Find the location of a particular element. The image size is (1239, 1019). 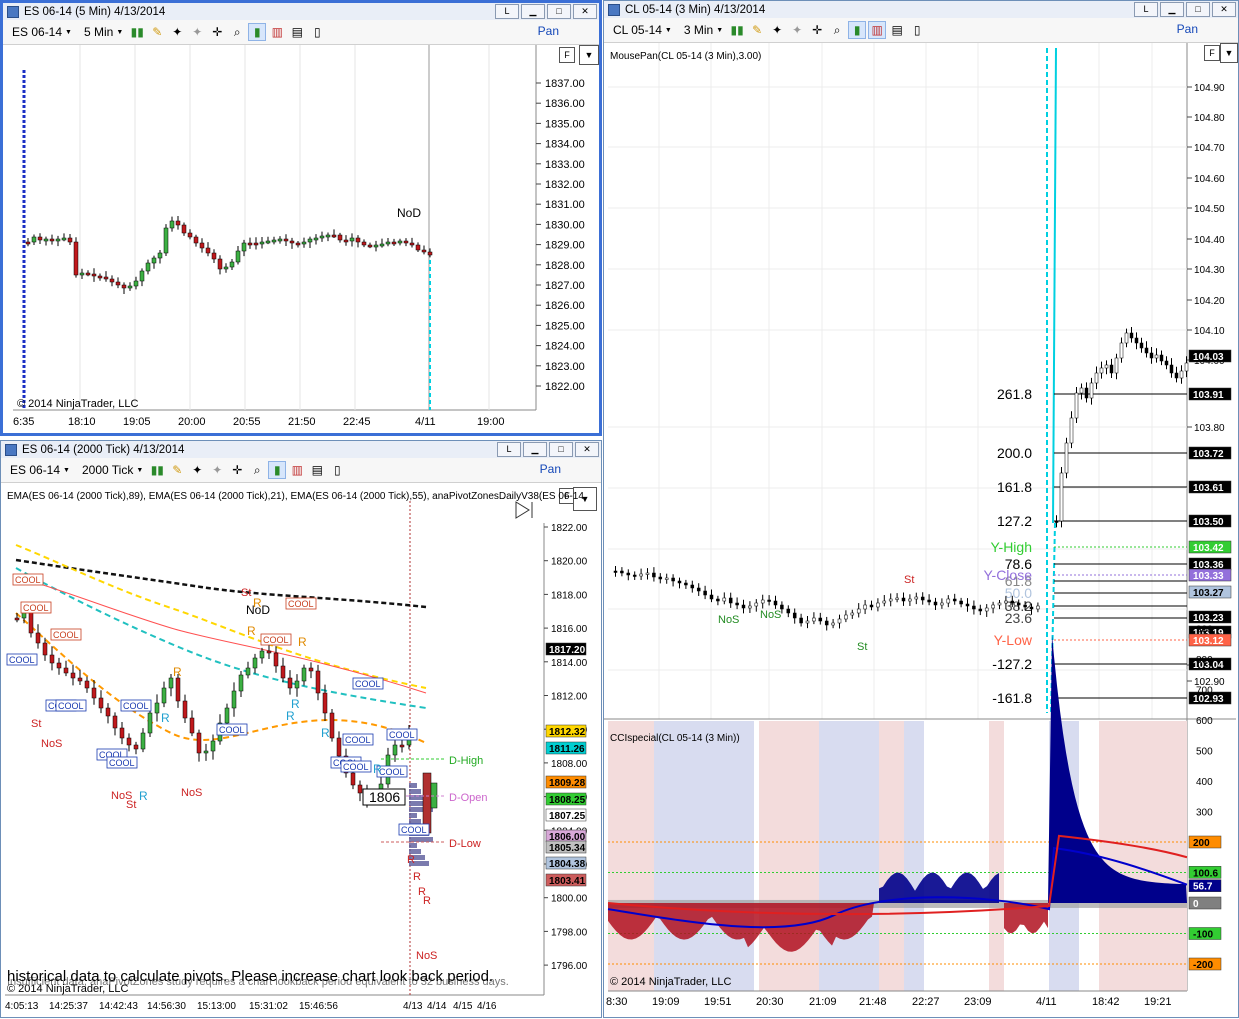

price-tag-label: 103.23 is located at coordinates (1208, 618).